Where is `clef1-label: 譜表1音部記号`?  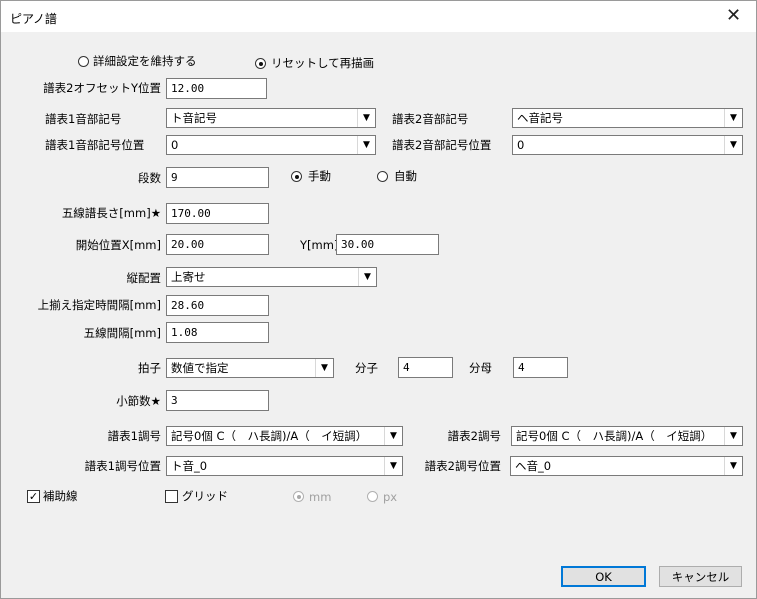 clef1-label: 譜表1音部記号 is located at coordinates (83, 119).